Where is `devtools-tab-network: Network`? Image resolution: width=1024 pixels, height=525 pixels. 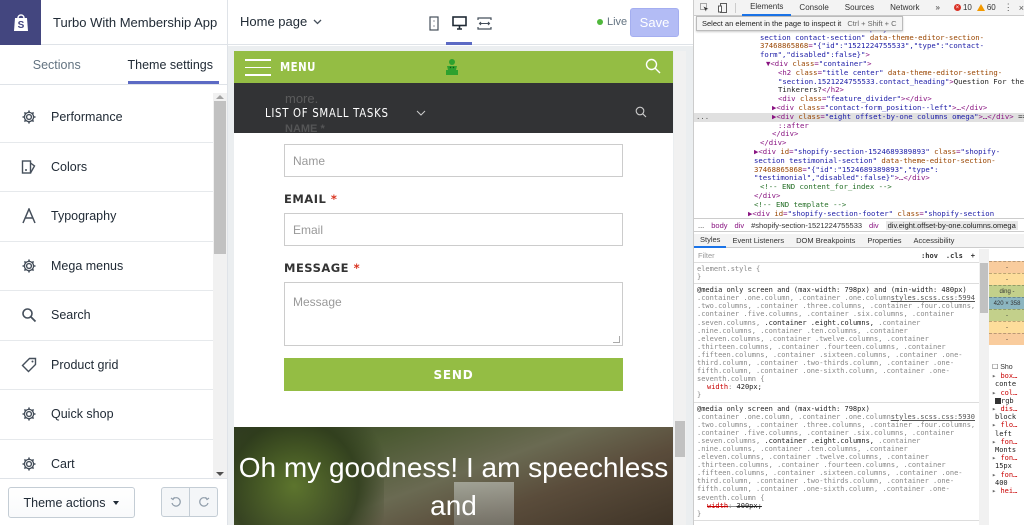
devtools-tab-network: Network is located at coordinates (904, 8).